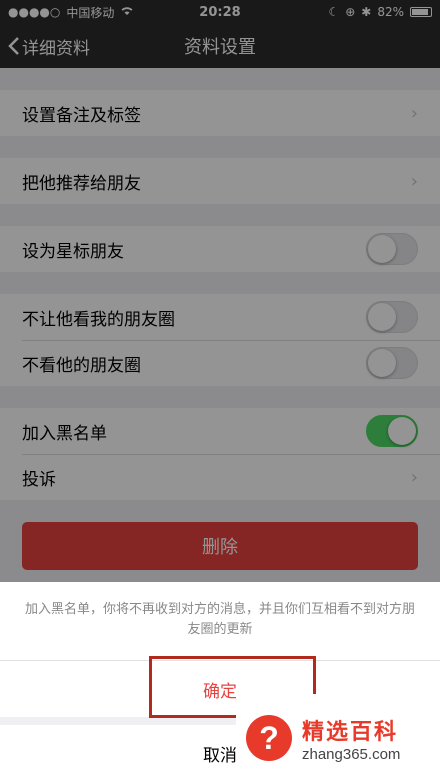  I want to click on question-icon: ?, so click(269, 738).